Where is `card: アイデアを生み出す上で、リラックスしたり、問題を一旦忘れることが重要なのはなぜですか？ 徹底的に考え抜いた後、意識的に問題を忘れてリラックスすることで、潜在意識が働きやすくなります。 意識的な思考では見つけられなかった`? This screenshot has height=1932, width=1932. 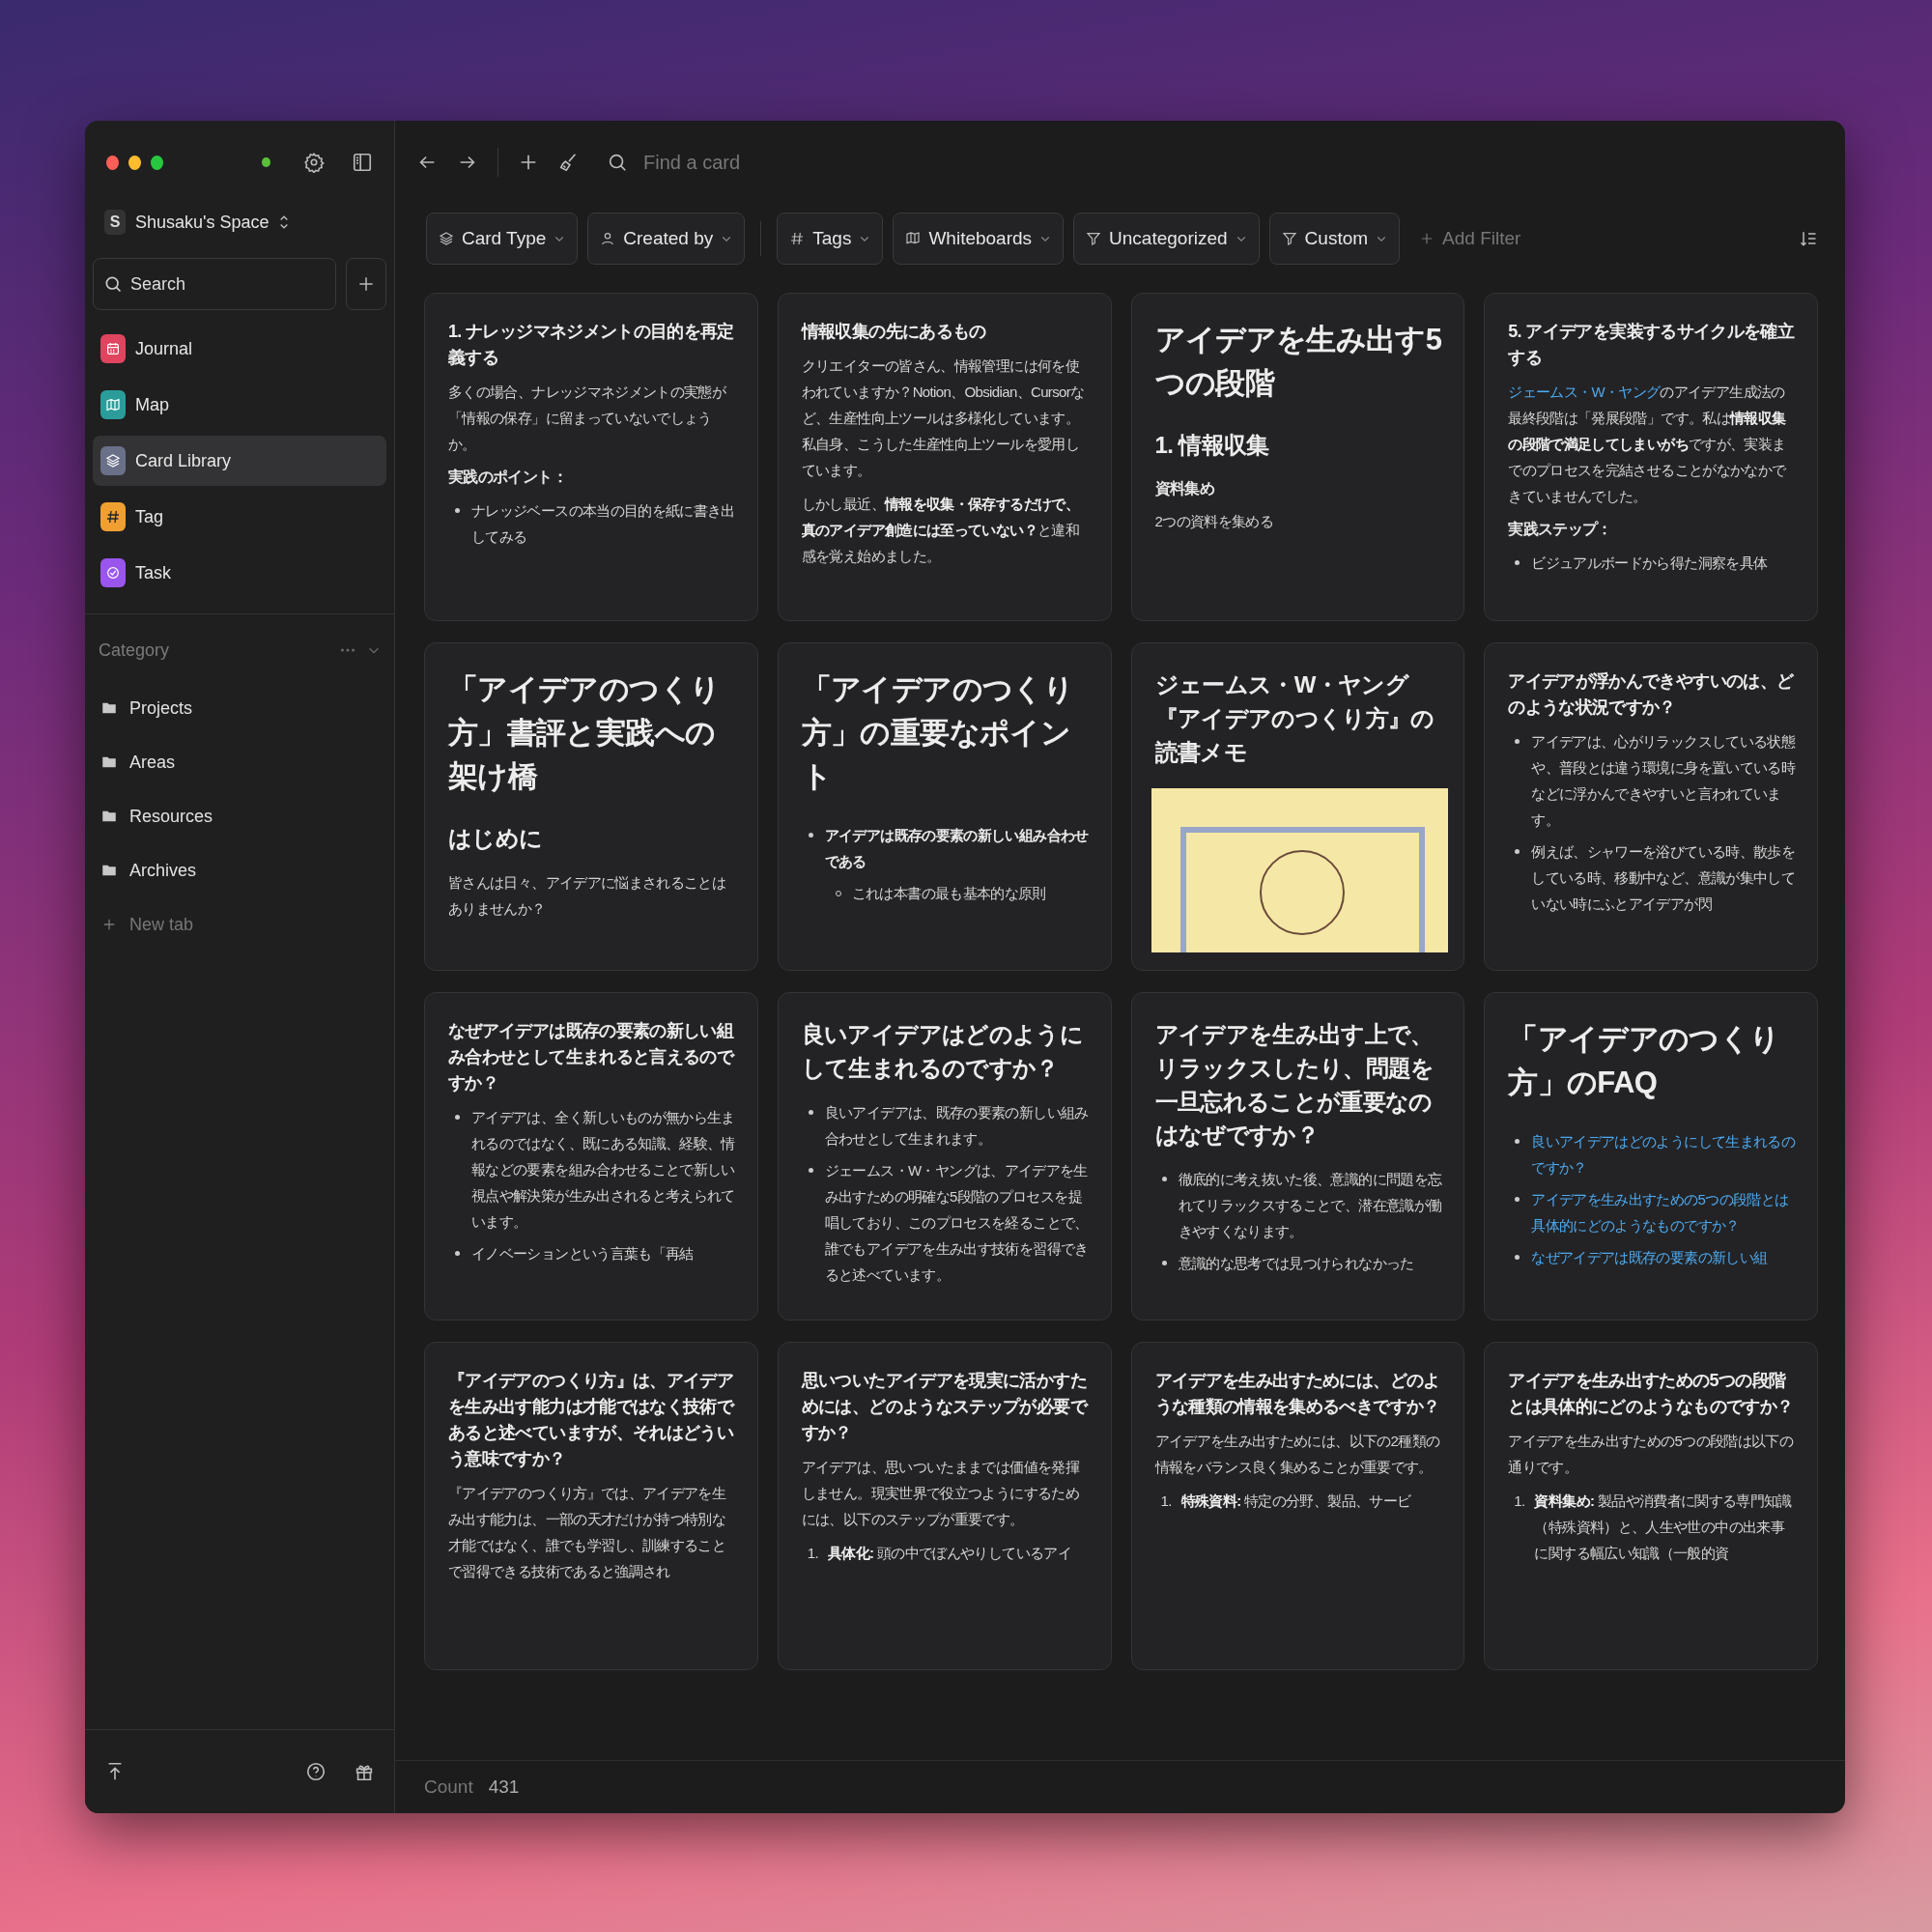
card: アイデアを生み出す上で、リラックスしたり、問題を一旦忘れることが重要なのはなぜですか？ 徹底的に考え抜いた後、意識的に問題を忘れてリラックスすることで、潜在意識が働きやすくなります。 意識的な思考では見つけられなかった is located at coordinates (1297, 1156).